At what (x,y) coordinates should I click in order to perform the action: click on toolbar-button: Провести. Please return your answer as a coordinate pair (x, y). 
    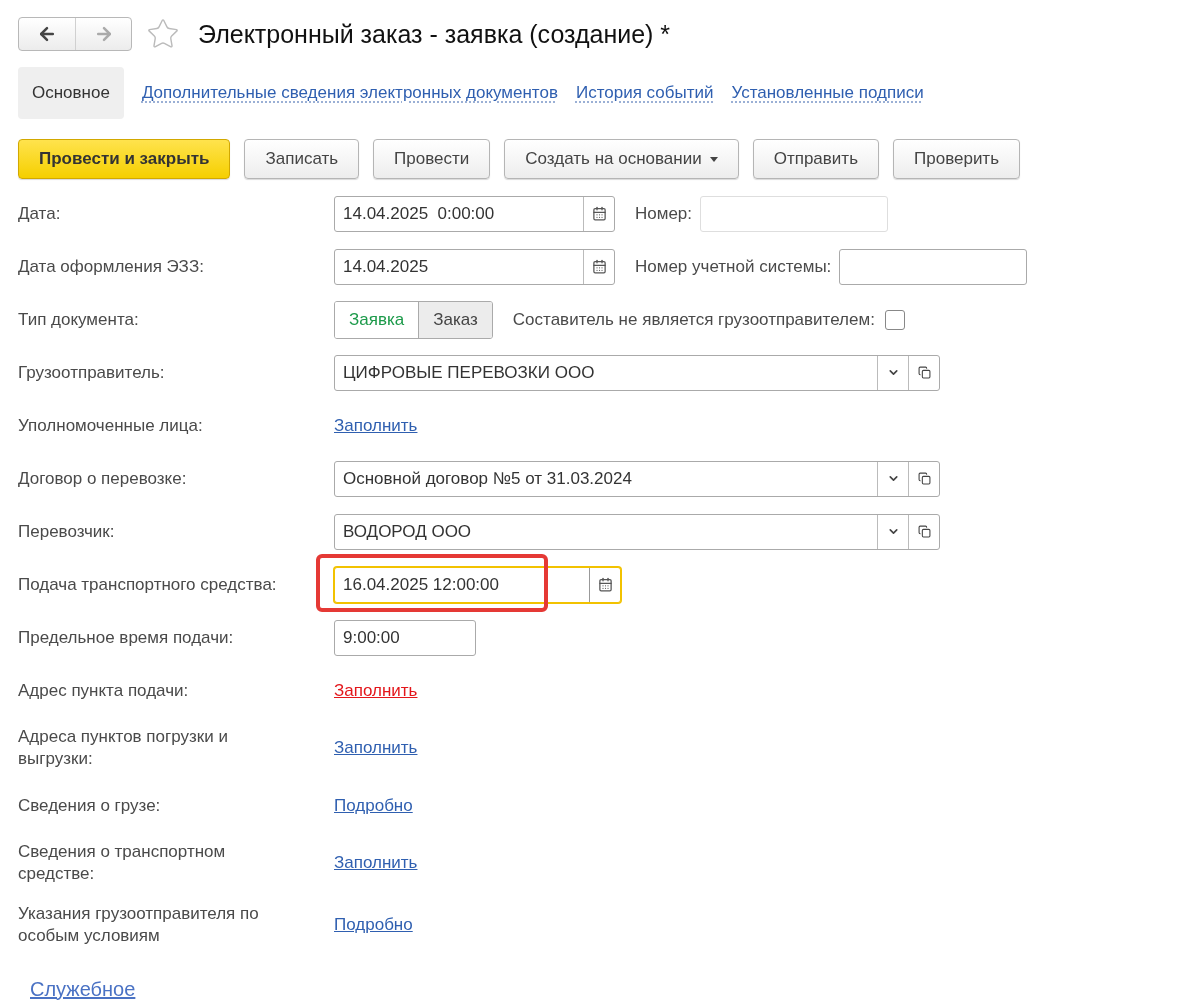
    Looking at the image, I should click on (432, 159).